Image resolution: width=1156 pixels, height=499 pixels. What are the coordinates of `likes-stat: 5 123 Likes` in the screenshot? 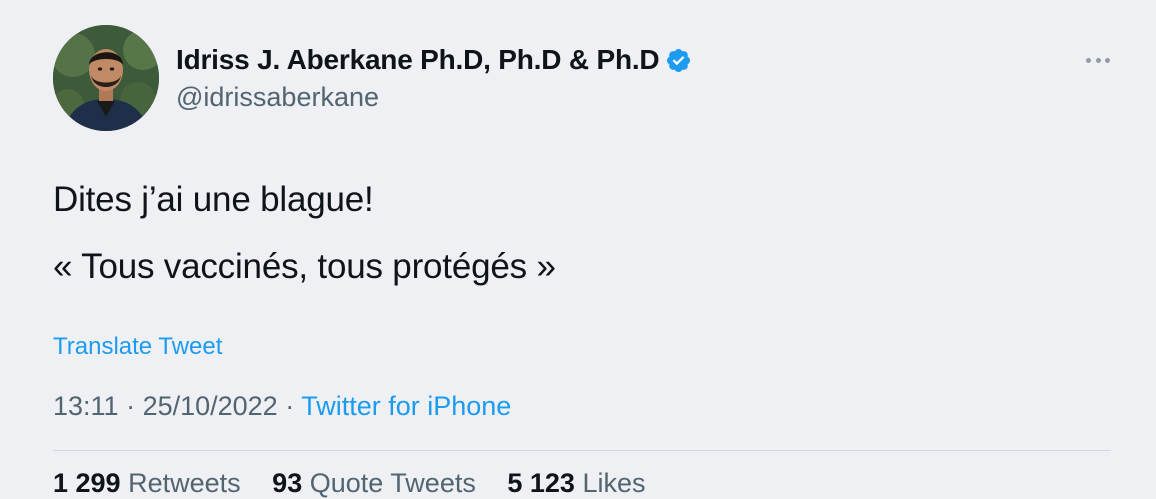 It's located at (576, 483).